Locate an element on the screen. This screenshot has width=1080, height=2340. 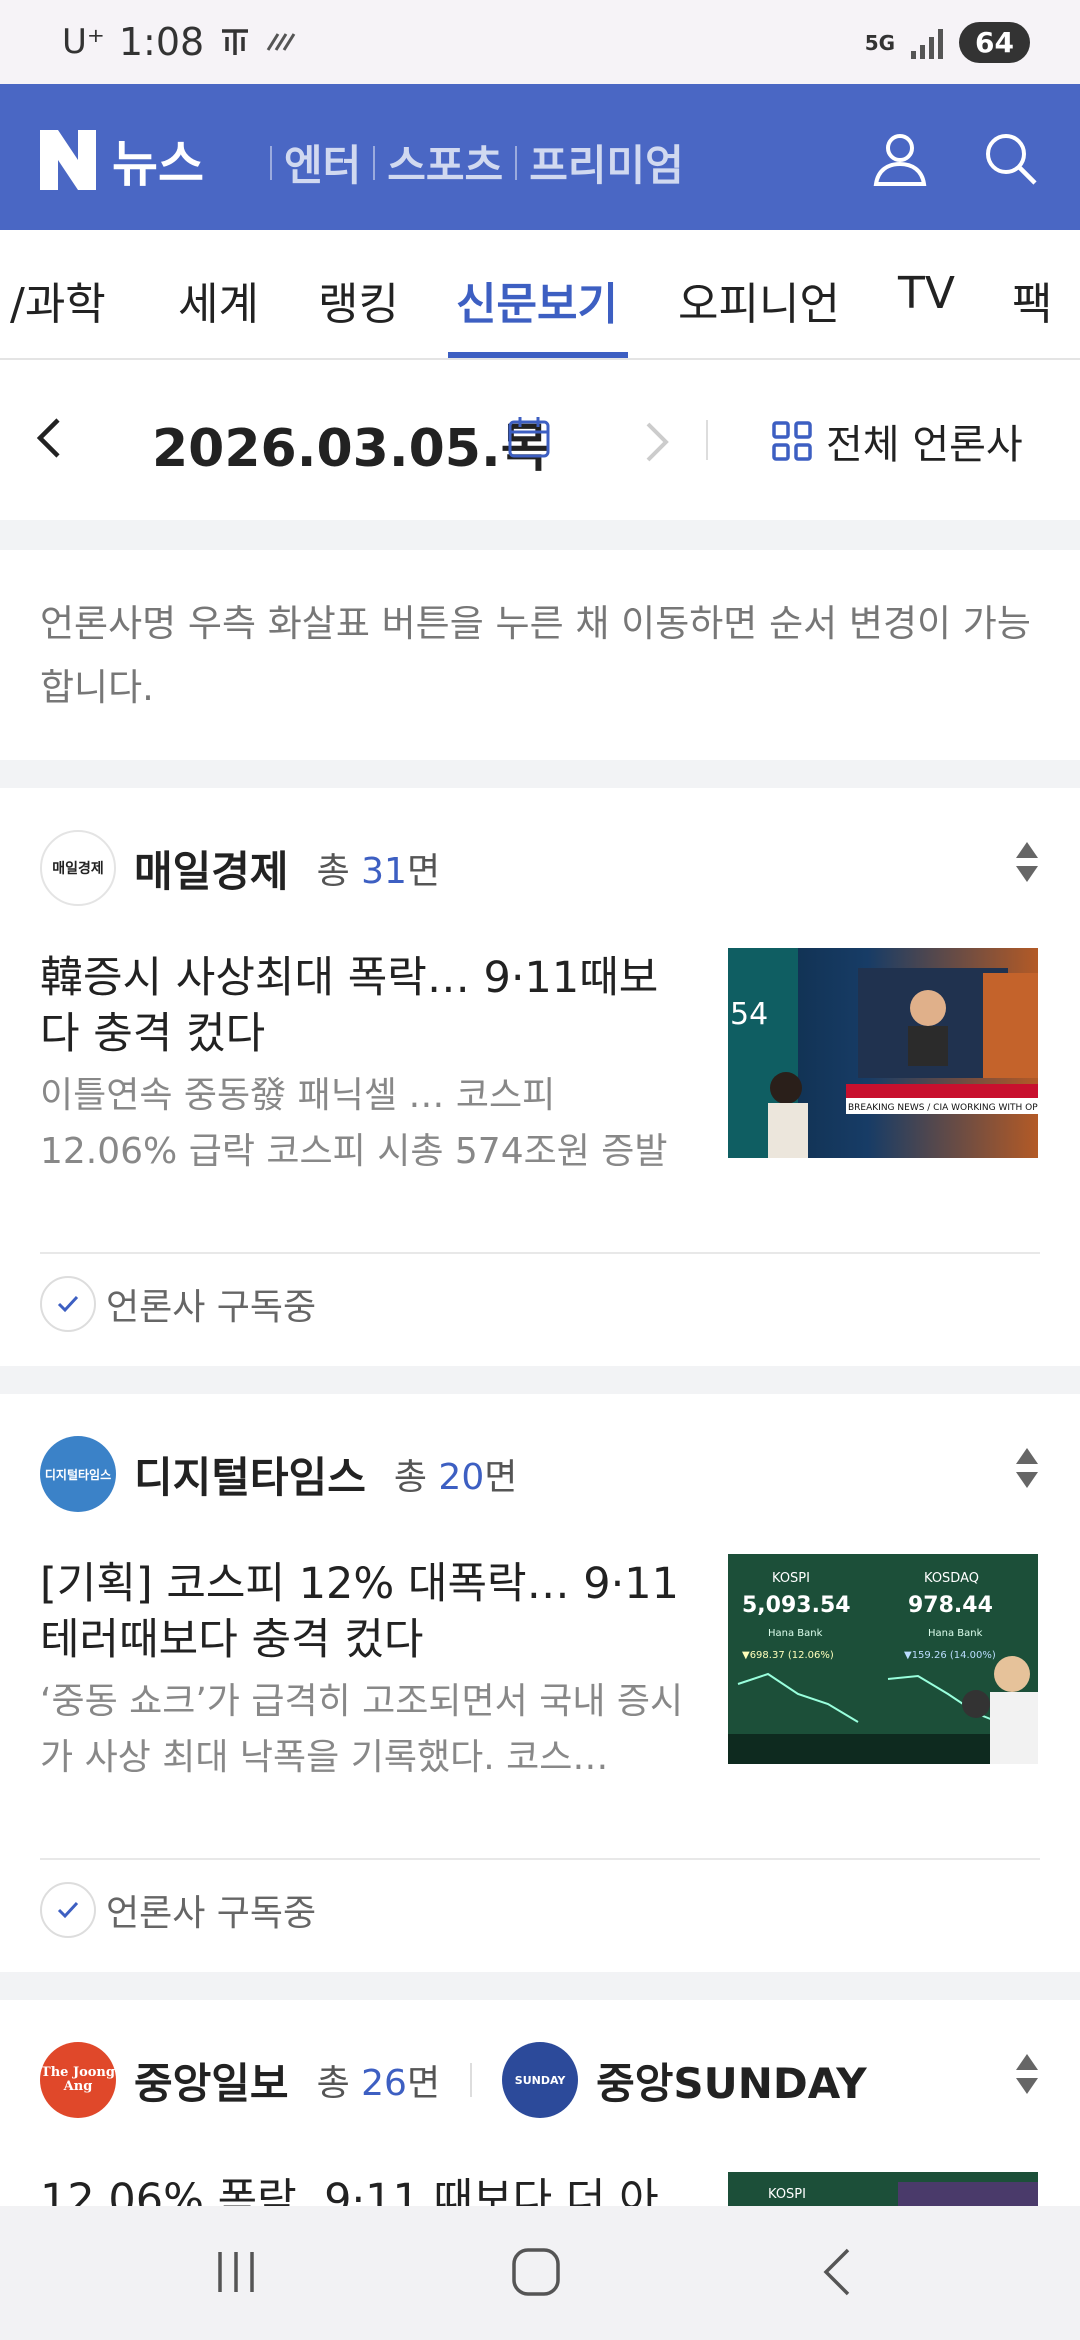
calendar-icon is located at coordinates (529, 437).